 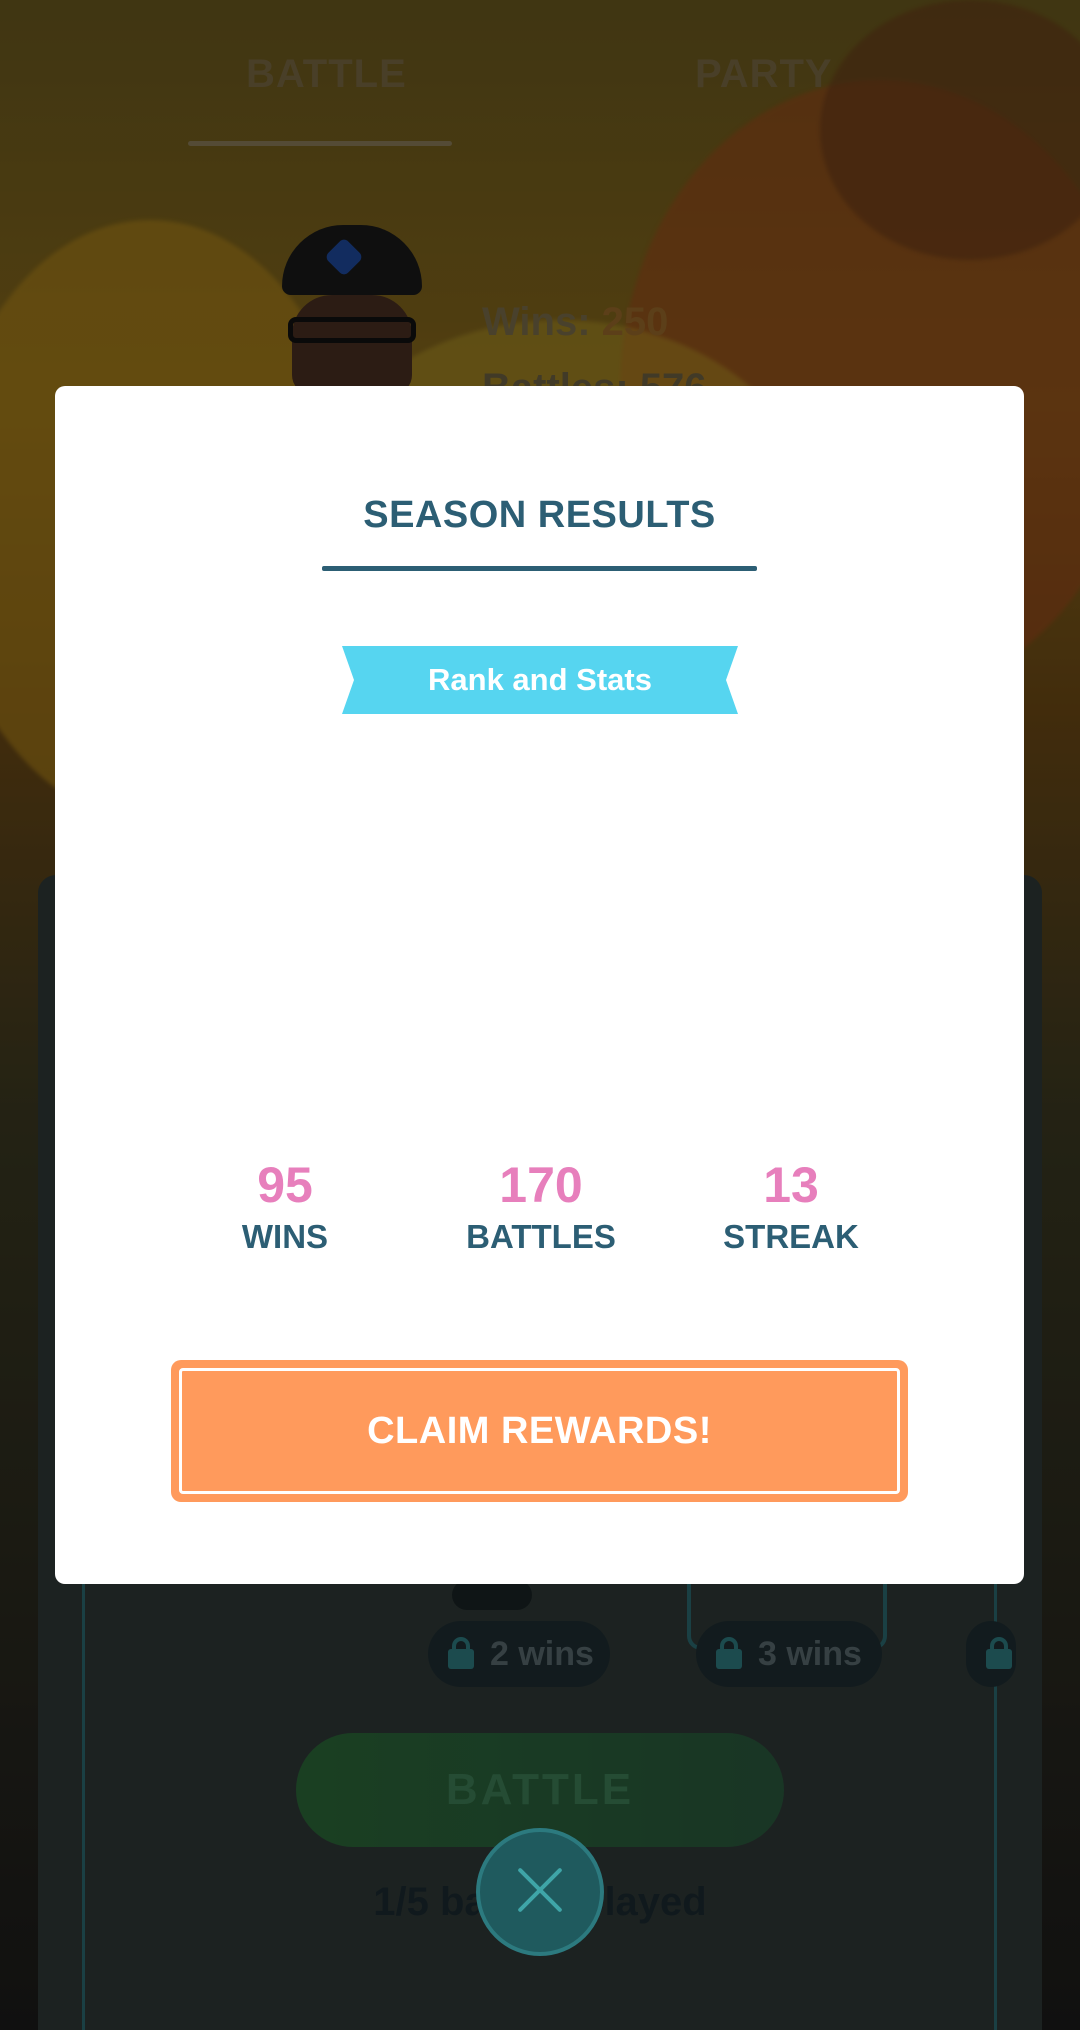 I want to click on claim-rewards-button: CLAIM REWARDS!, so click(x=539, y=1431).